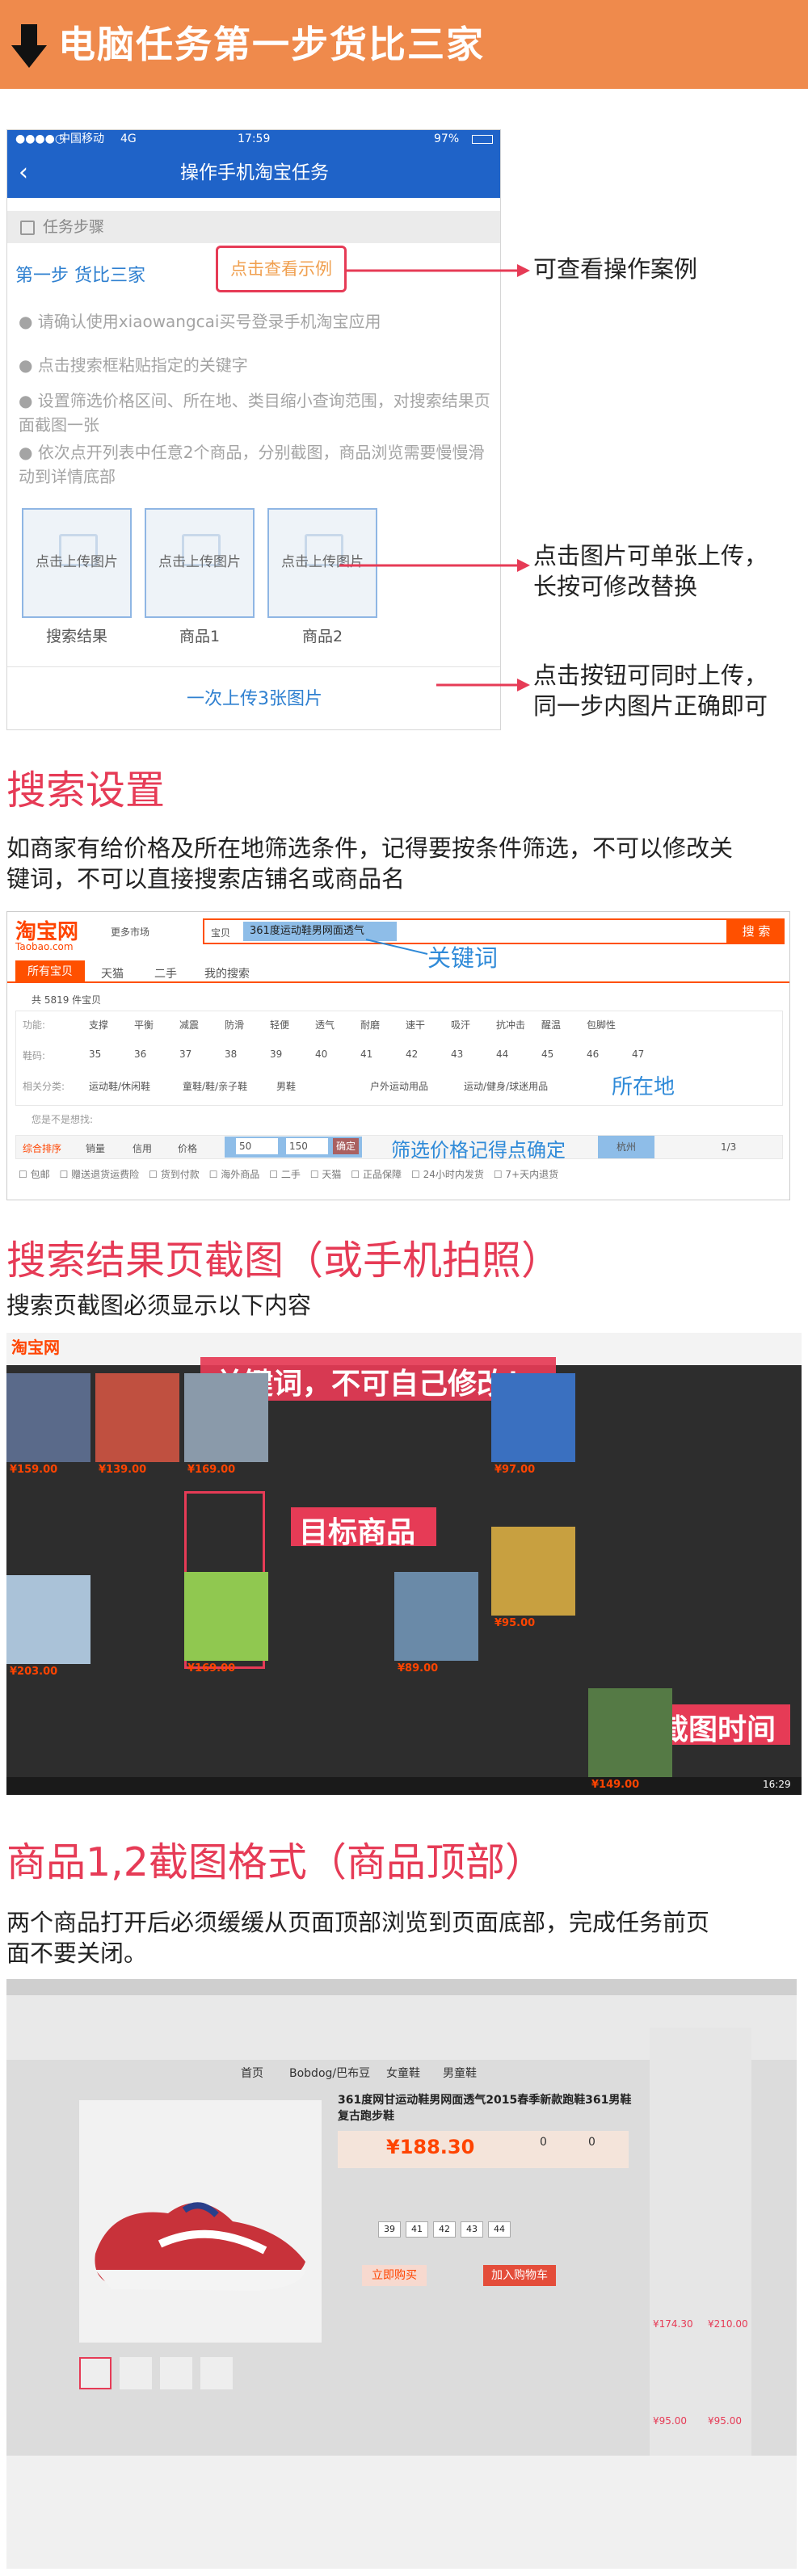 The width and height of the screenshot is (808, 2576). Describe the element at coordinates (484, 2149) in the screenshot. I see `price-panel` at that location.